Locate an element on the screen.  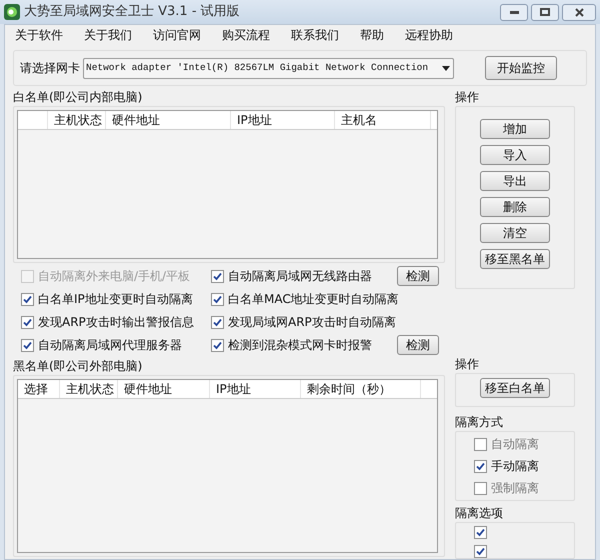
isolation-options-title: 隔离选项 is located at coordinates (479, 513).